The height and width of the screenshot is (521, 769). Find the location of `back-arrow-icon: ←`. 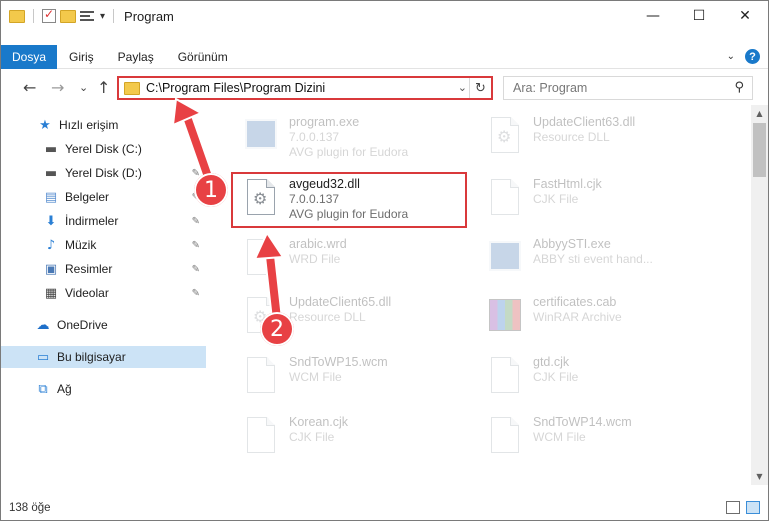

back-arrow-icon: ← is located at coordinates (29, 87).